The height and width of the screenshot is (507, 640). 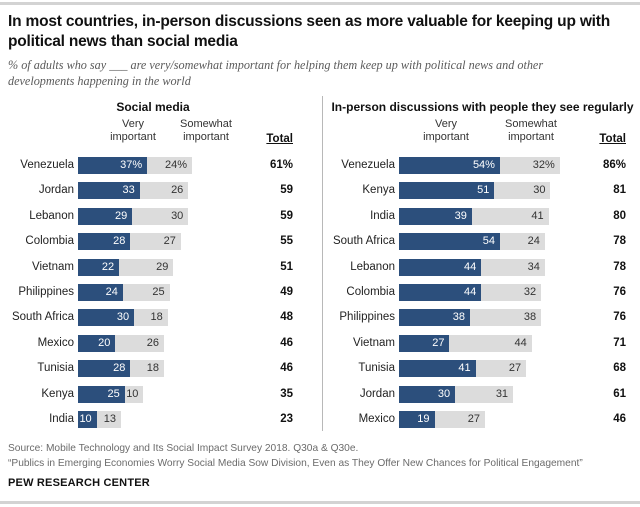 I want to click on bar-segment-very-important: 33, so click(x=109, y=191).